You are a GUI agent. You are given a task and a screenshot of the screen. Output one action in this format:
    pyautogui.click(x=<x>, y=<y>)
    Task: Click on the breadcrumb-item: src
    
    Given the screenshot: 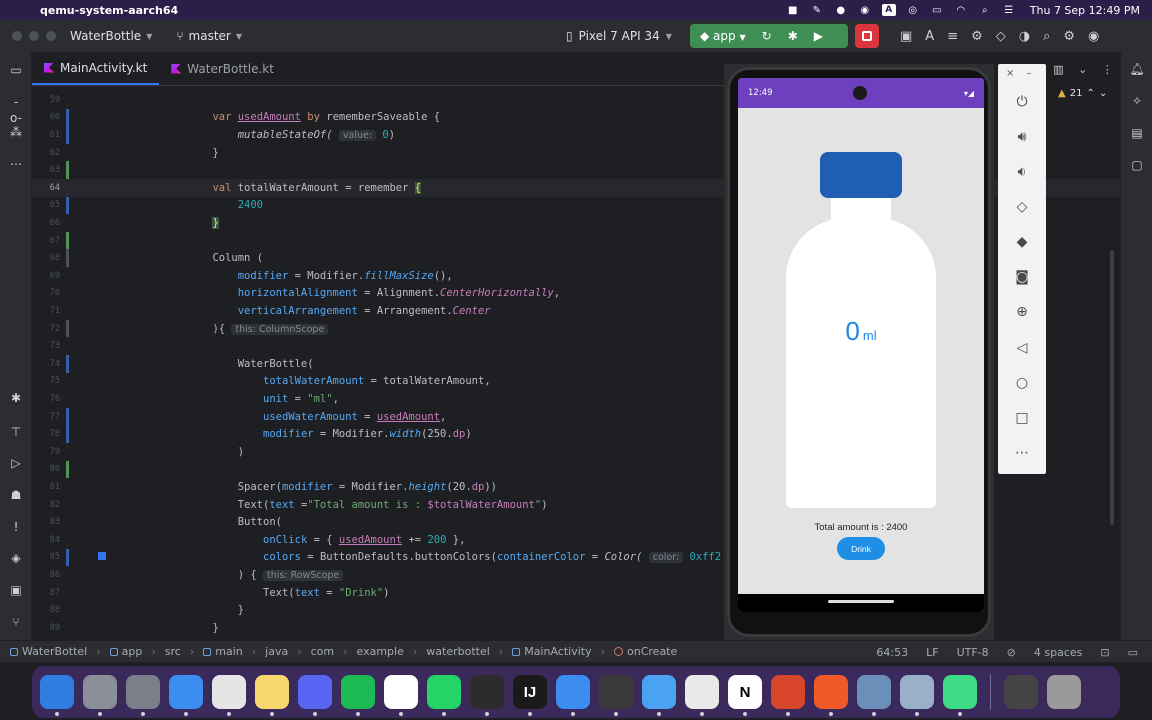 What is the action you would take?
    pyautogui.click(x=173, y=651)
    